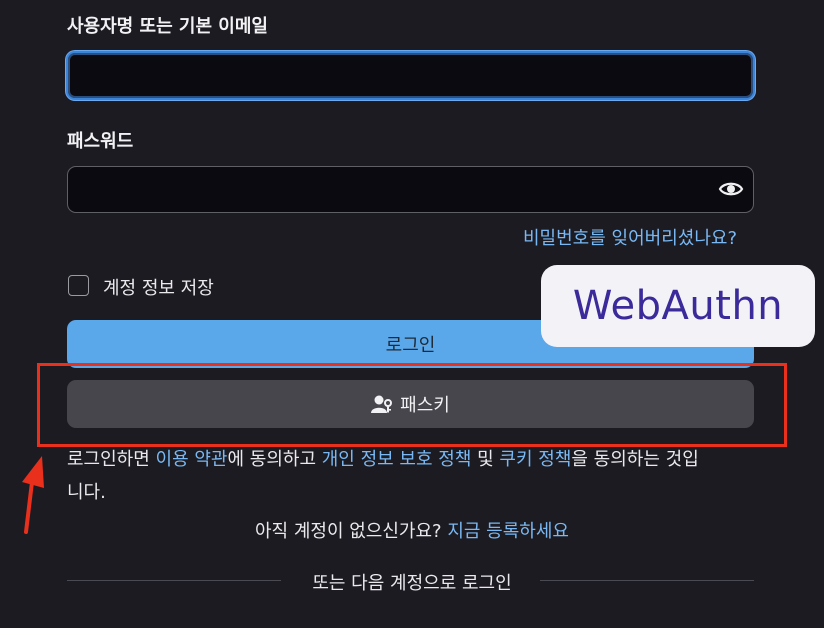 Image resolution: width=824 pixels, height=628 pixels. I want to click on forgot-password-link: 비밀번호를 잊어버리셨나요?, so click(630, 237).